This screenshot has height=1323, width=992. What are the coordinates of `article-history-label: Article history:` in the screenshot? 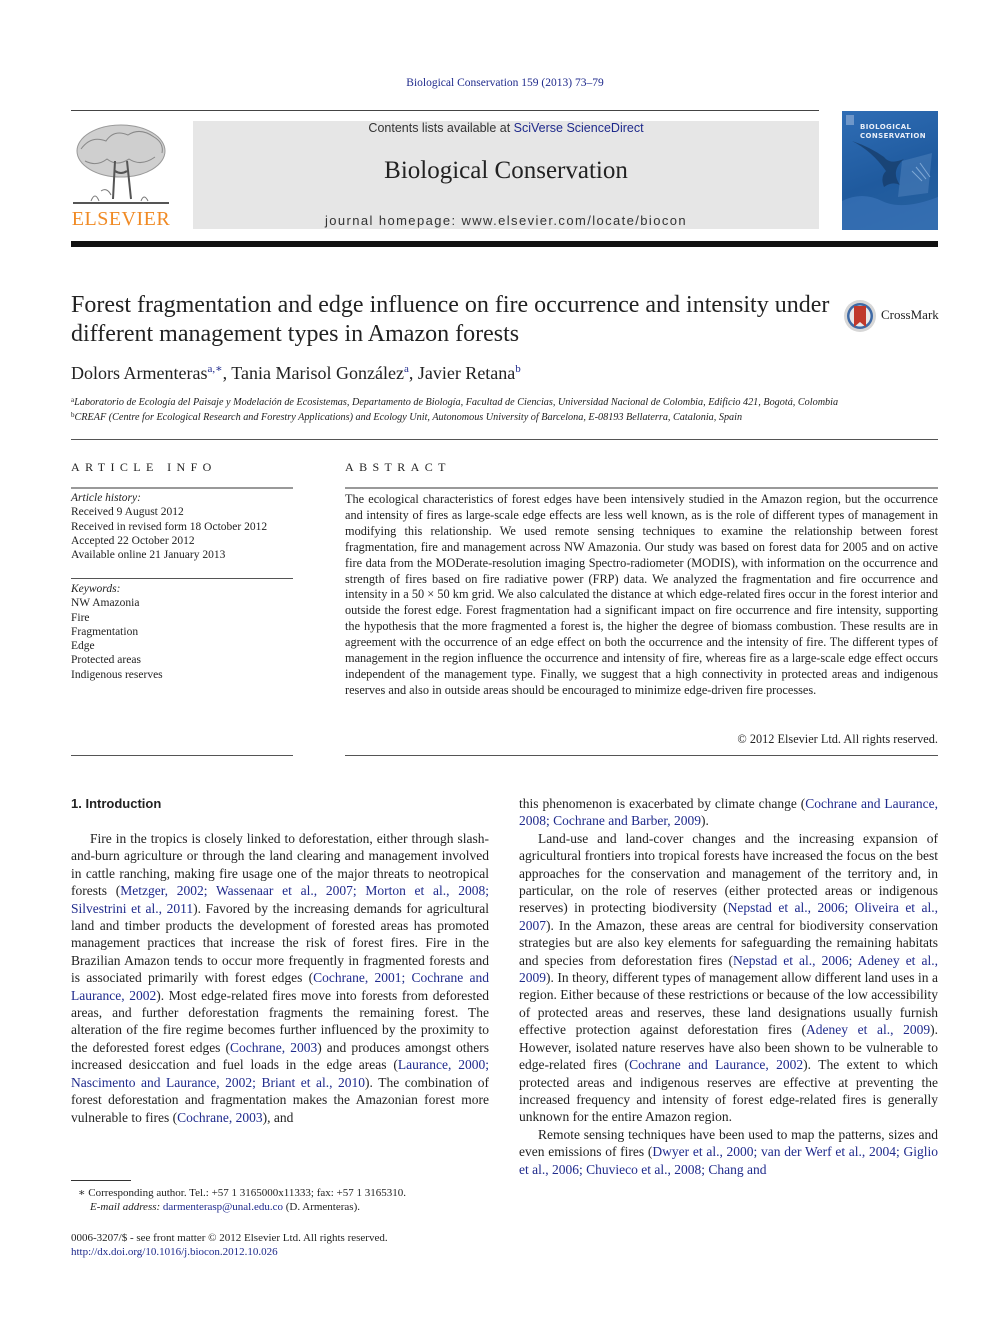 It's located at (106, 498).